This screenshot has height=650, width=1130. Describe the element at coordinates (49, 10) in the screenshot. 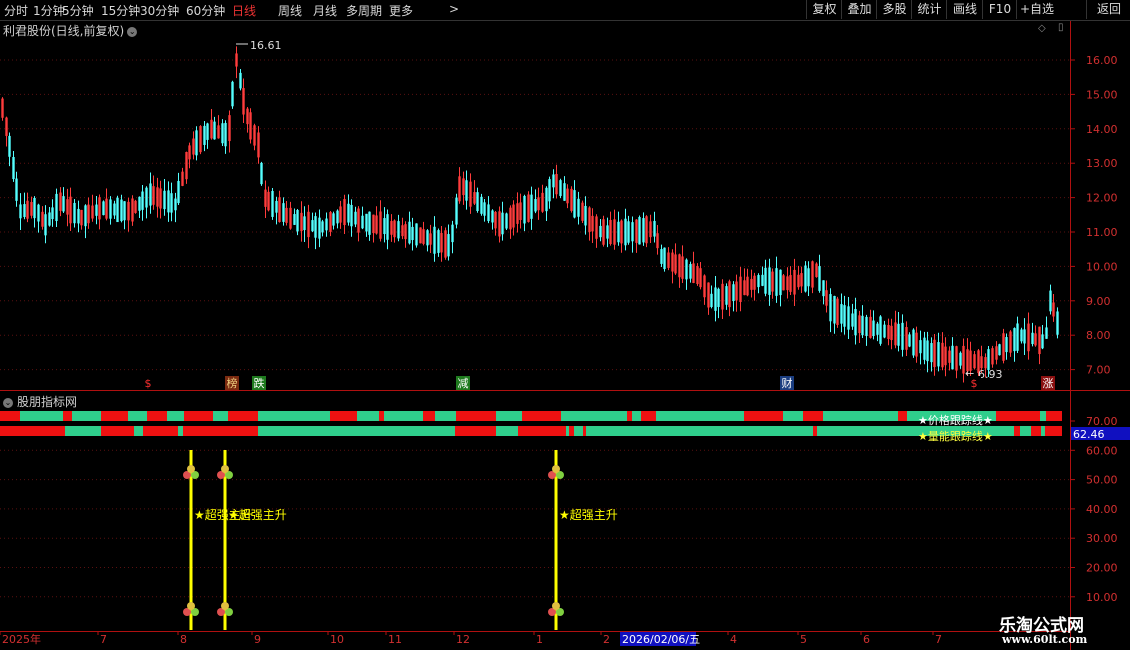

I see `period-tab-1: 1分钟` at that location.